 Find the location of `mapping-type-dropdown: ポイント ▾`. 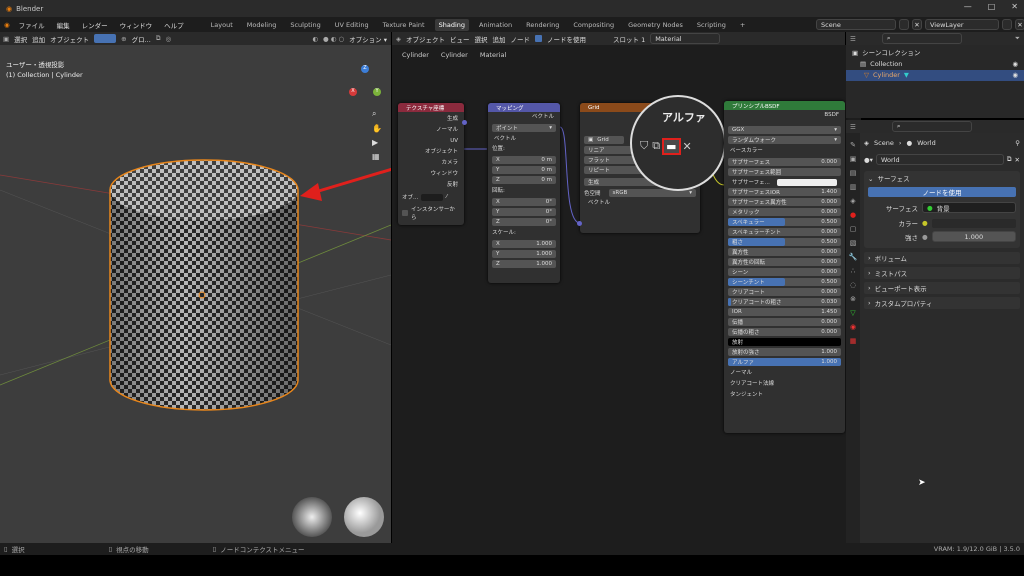

mapping-type-dropdown: ポイント ▾ is located at coordinates (524, 128).